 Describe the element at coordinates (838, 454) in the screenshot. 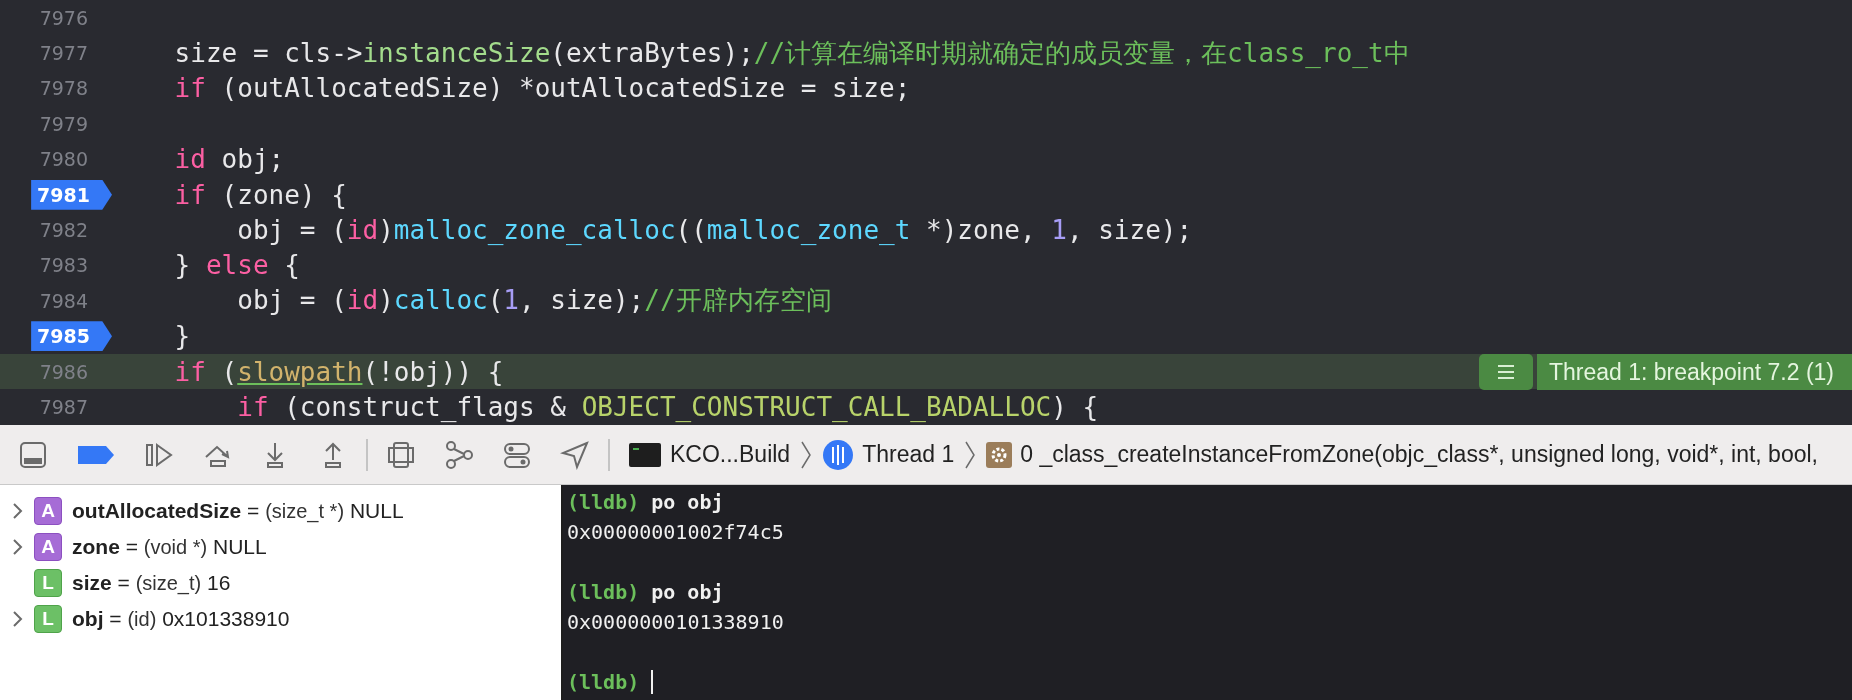

I see `thread-icon` at that location.